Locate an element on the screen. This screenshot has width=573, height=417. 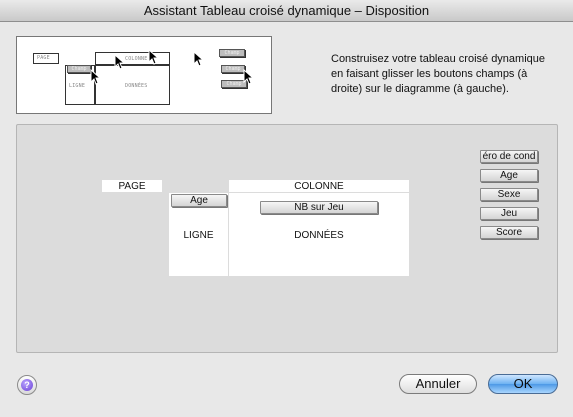
row-field-age: Age is located at coordinates (199, 200).